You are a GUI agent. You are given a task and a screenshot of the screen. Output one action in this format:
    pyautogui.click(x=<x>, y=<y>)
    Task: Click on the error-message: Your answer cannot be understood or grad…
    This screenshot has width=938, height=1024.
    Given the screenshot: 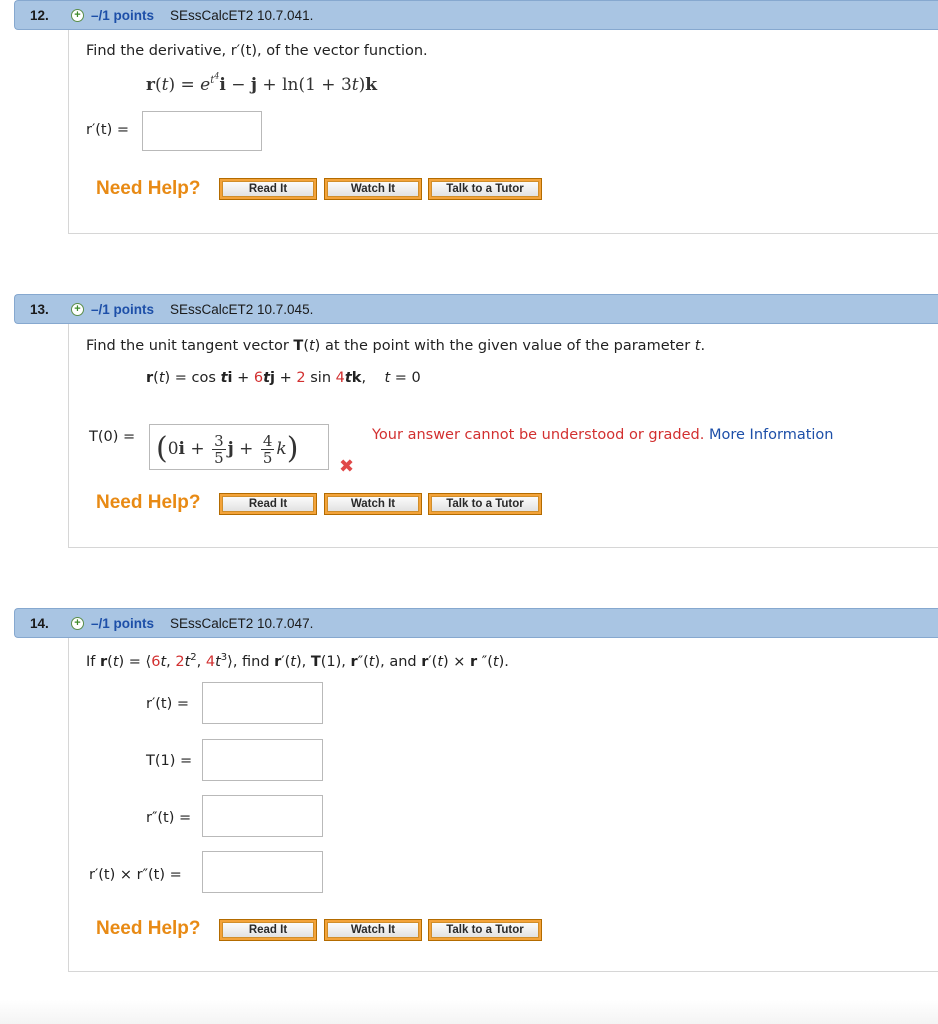 What is the action you would take?
    pyautogui.click(x=603, y=435)
    